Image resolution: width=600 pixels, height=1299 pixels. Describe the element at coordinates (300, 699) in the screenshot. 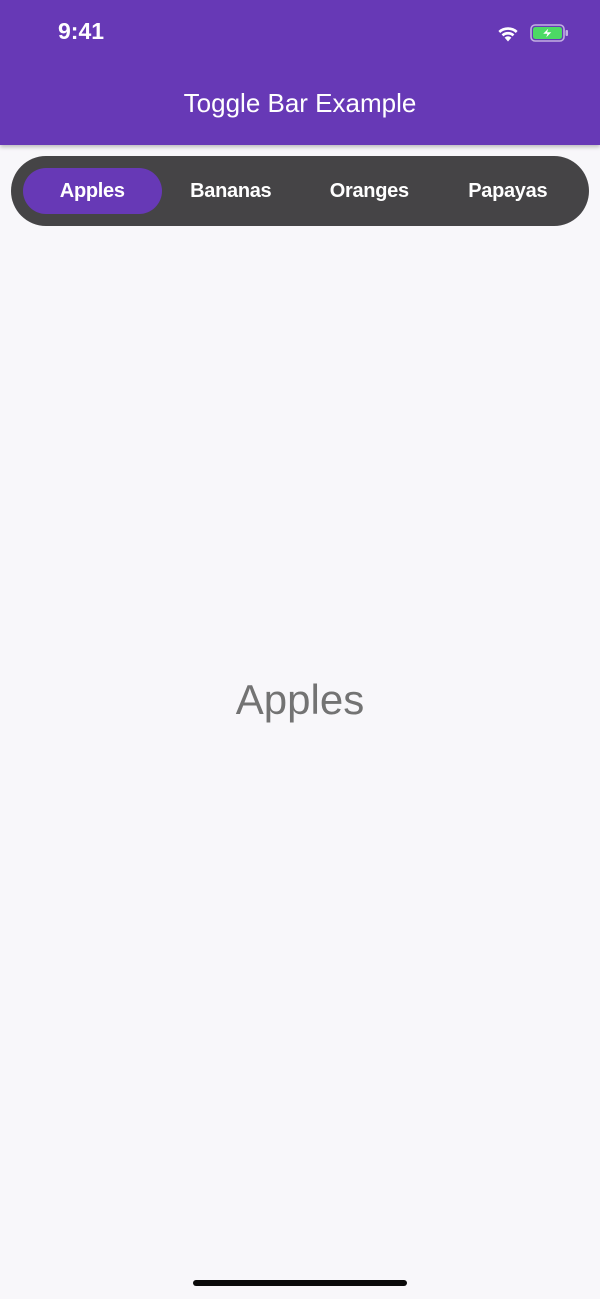

I see `selected-content-label: Apples` at that location.